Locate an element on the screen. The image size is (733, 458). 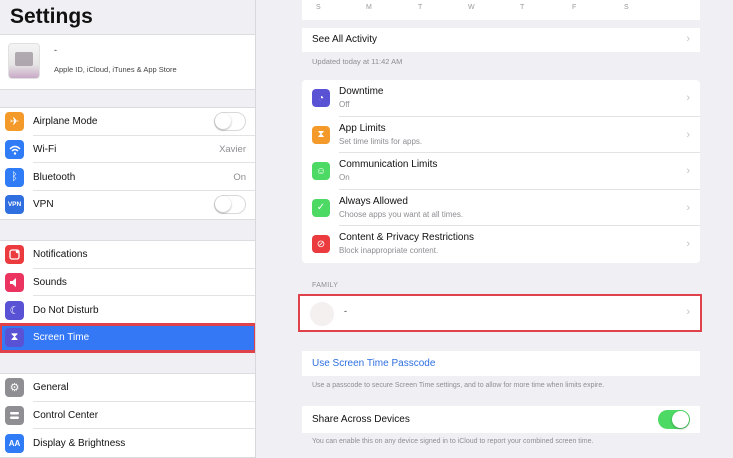
see-all-activity-button: See All Activity › is located at coordinates (501, 40).